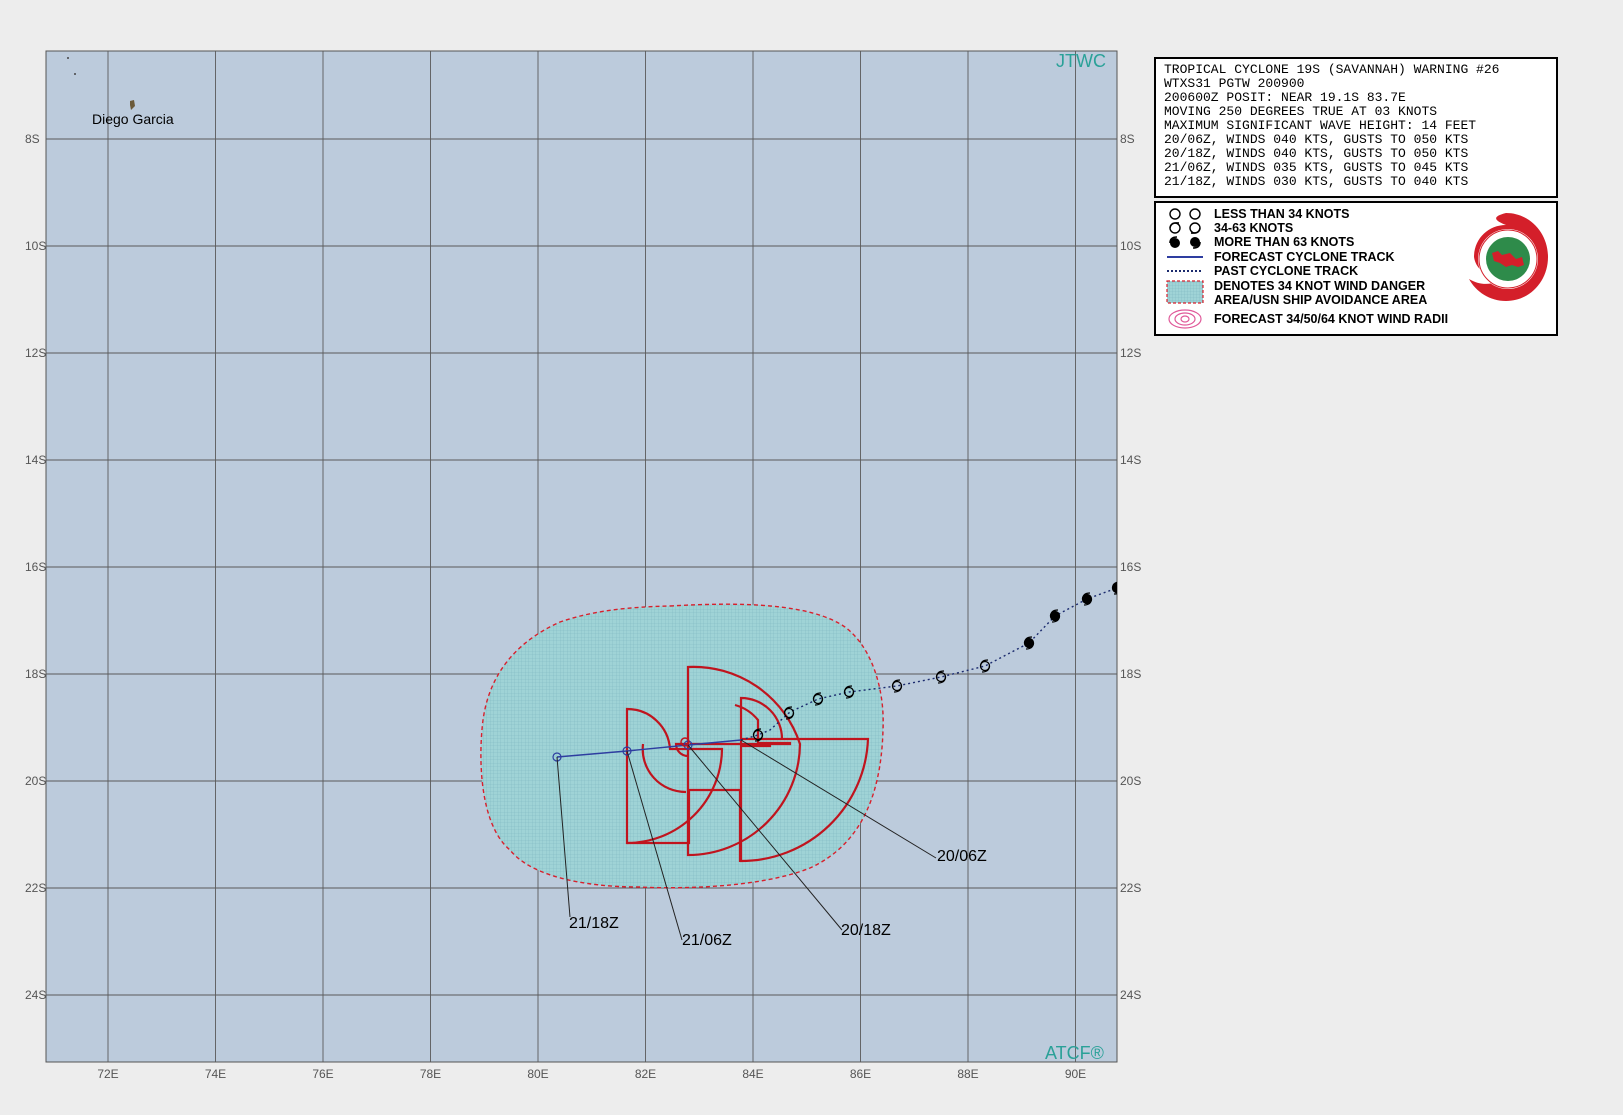  What do you see at coordinates (1075, 1074) in the screenshot?
I see `longitude-label: 90E` at bounding box center [1075, 1074].